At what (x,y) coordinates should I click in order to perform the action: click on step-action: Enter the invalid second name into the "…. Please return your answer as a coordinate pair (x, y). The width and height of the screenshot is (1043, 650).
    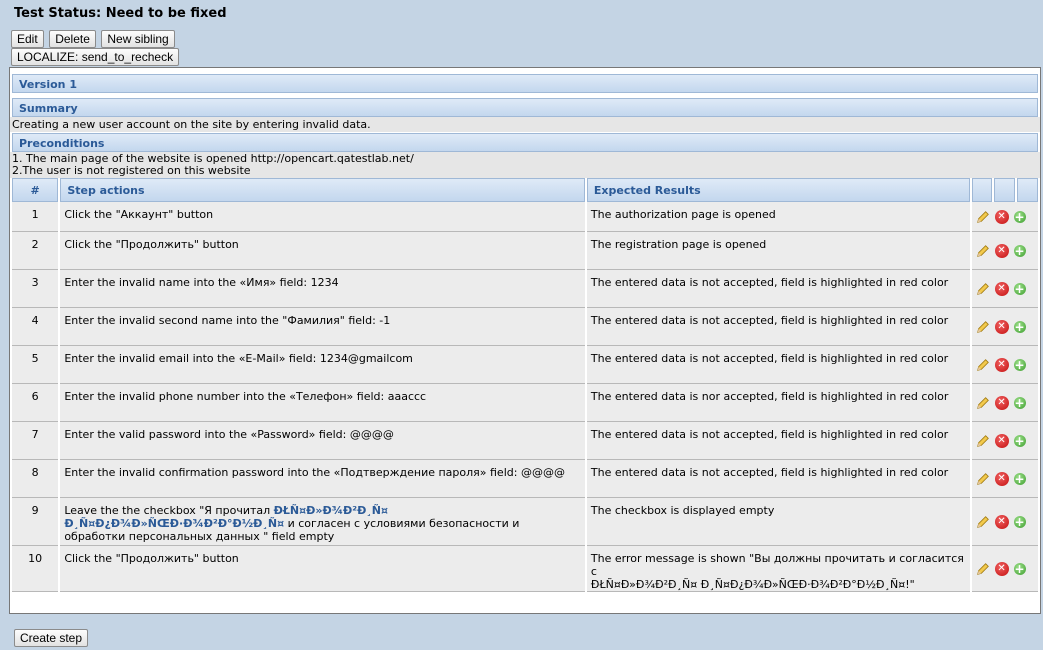
    Looking at the image, I should click on (322, 327).